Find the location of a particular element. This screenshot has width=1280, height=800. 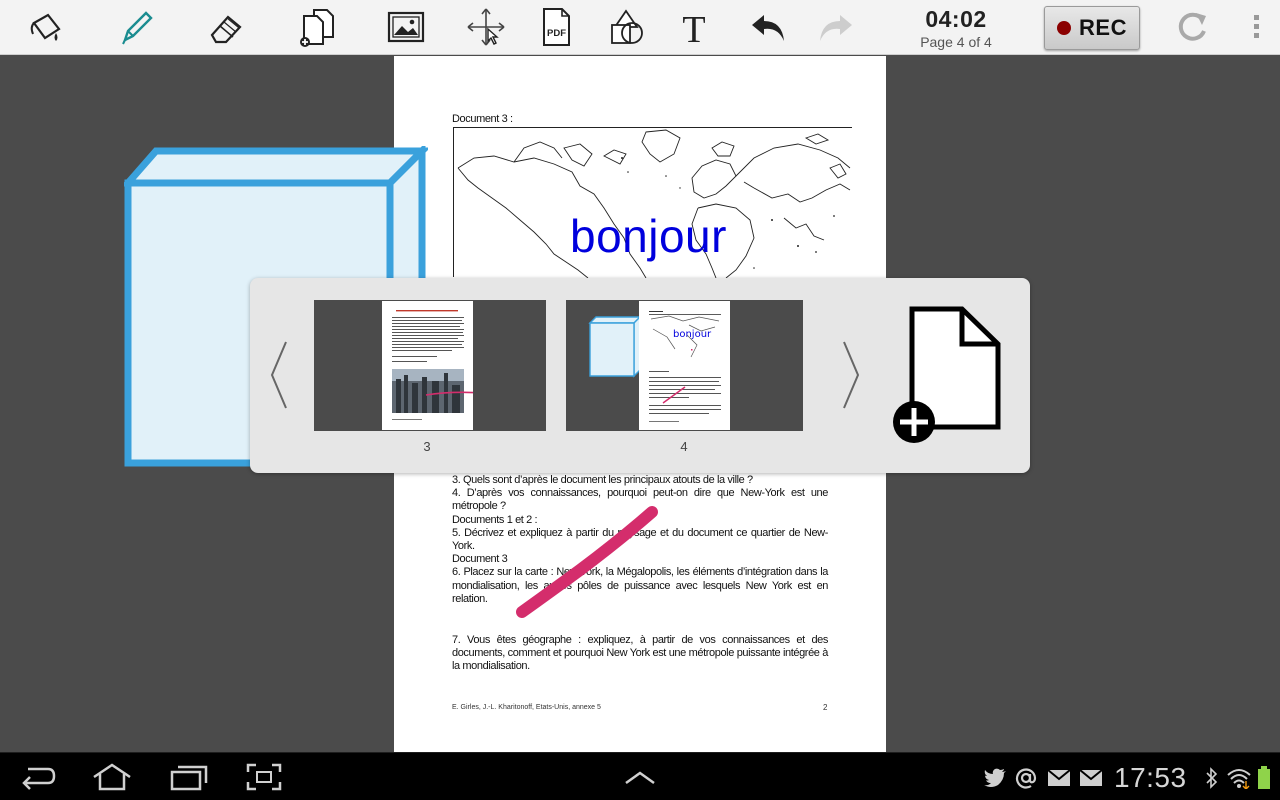

toolbar: PDF T 04:02 Page 4 of 4 REC is located at coordinates (640, 27).